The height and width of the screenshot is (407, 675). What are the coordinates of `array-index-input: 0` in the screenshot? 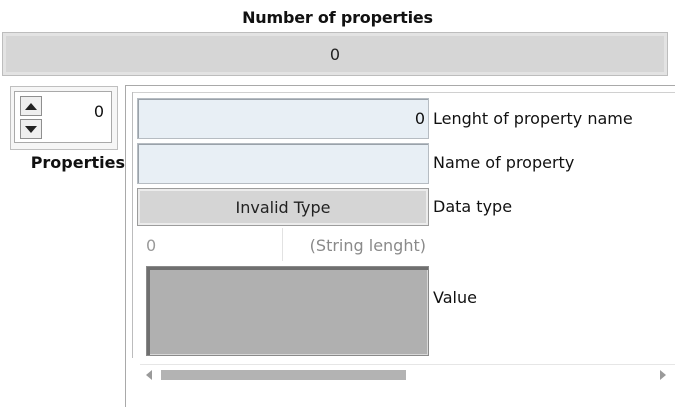 It's located at (76, 111).